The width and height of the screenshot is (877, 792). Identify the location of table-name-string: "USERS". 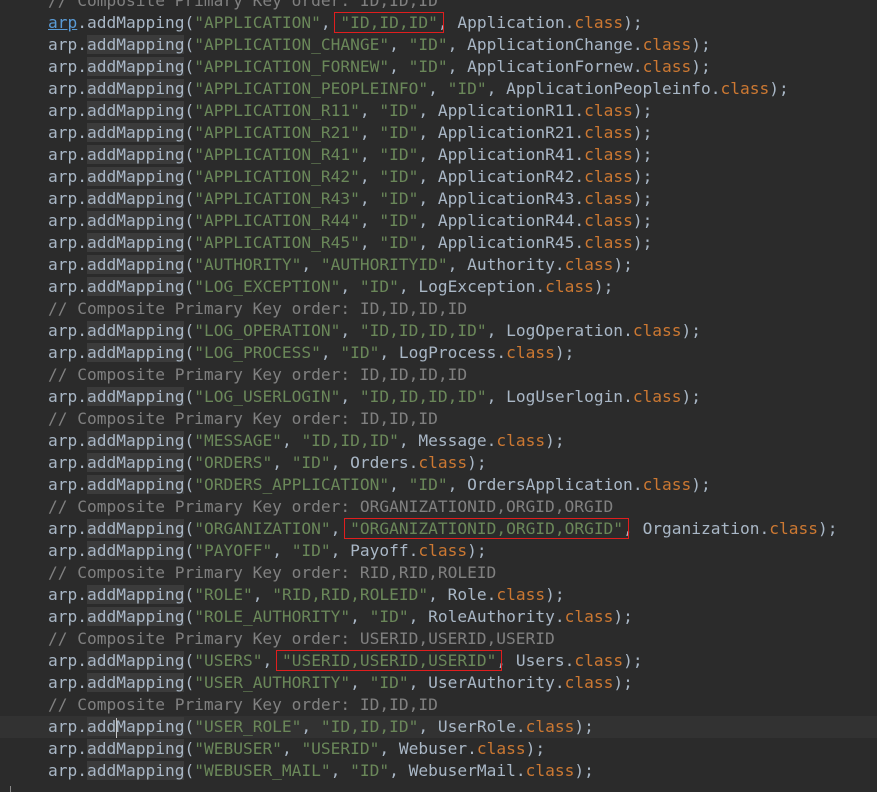
(228, 660).